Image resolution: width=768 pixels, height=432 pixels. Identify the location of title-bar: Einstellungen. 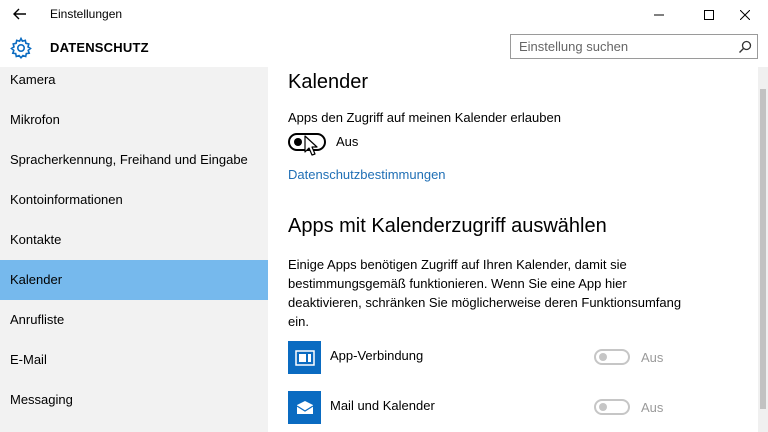
(384, 14).